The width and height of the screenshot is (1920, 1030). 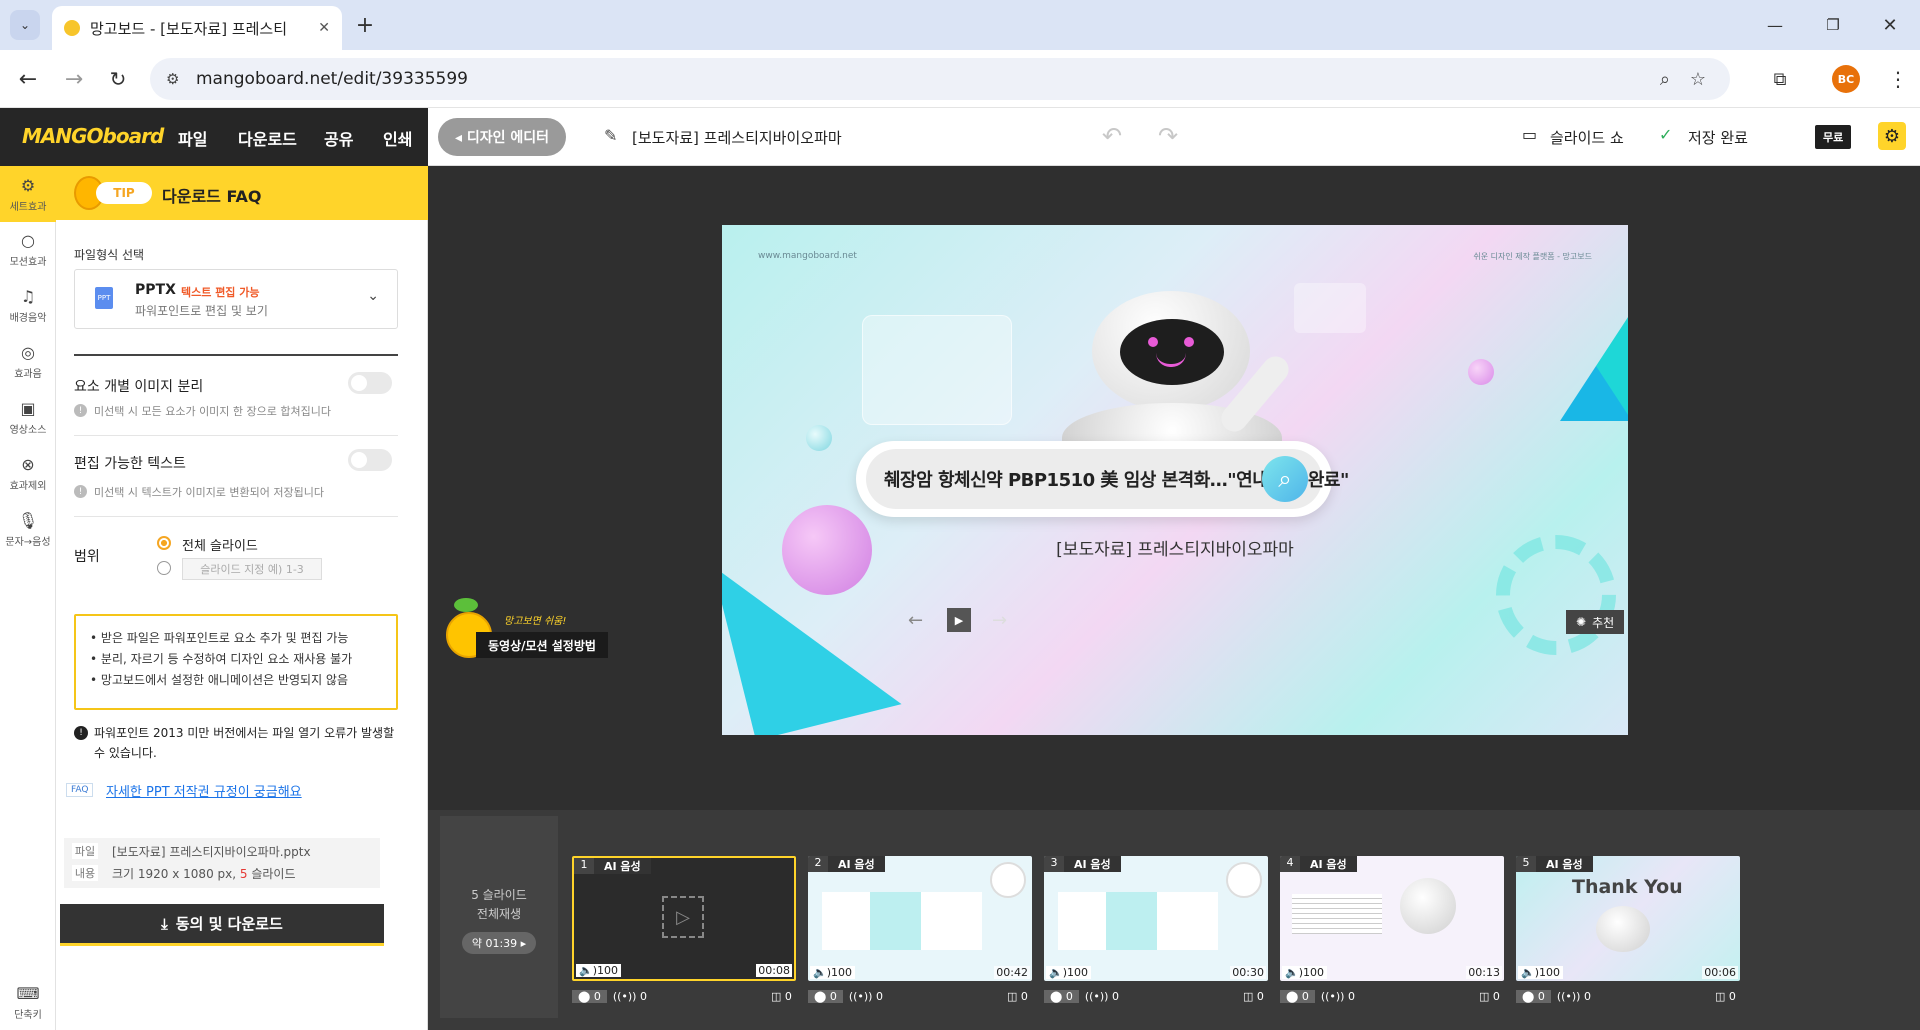 What do you see at coordinates (1665, 79) in the screenshot?
I see `zoom-icon: ⌕` at bounding box center [1665, 79].